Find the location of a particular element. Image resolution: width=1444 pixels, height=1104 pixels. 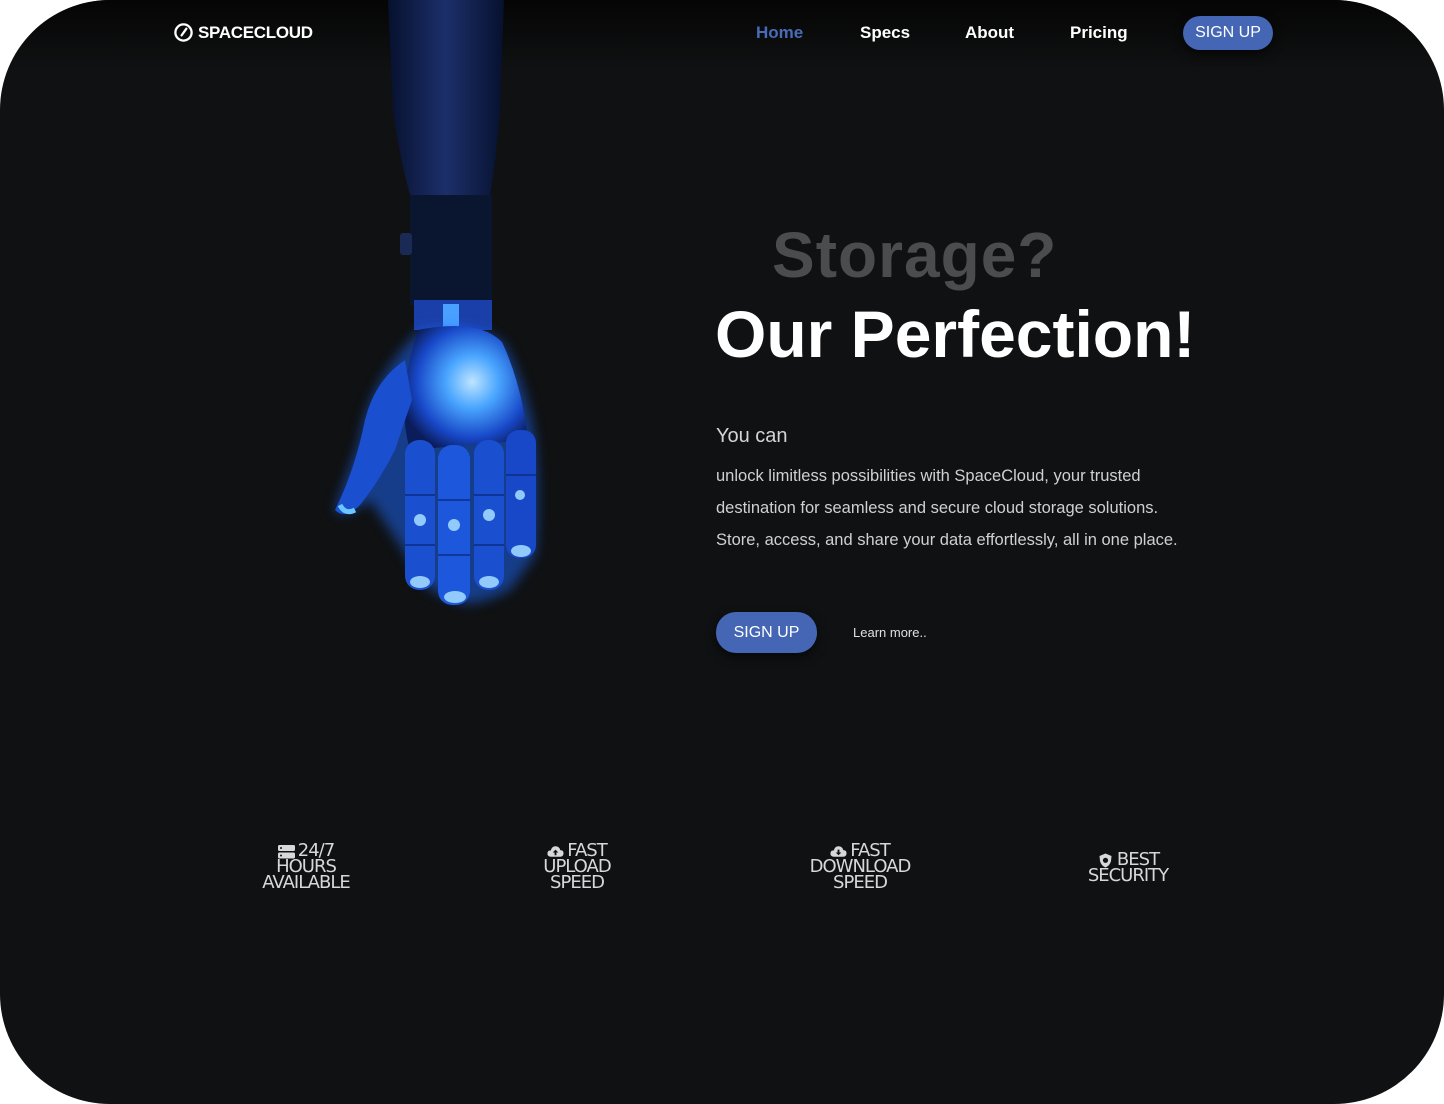

gauge-icon is located at coordinates (183, 32).